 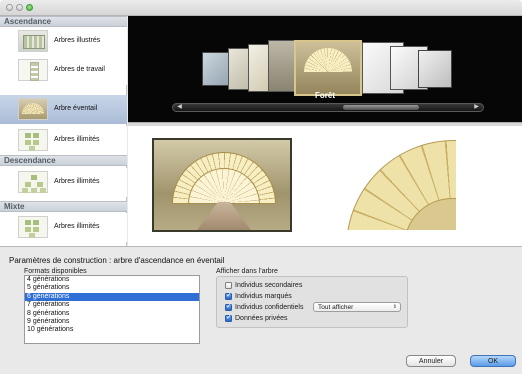 I want to click on cancel-button: Annuler, so click(x=431, y=361).